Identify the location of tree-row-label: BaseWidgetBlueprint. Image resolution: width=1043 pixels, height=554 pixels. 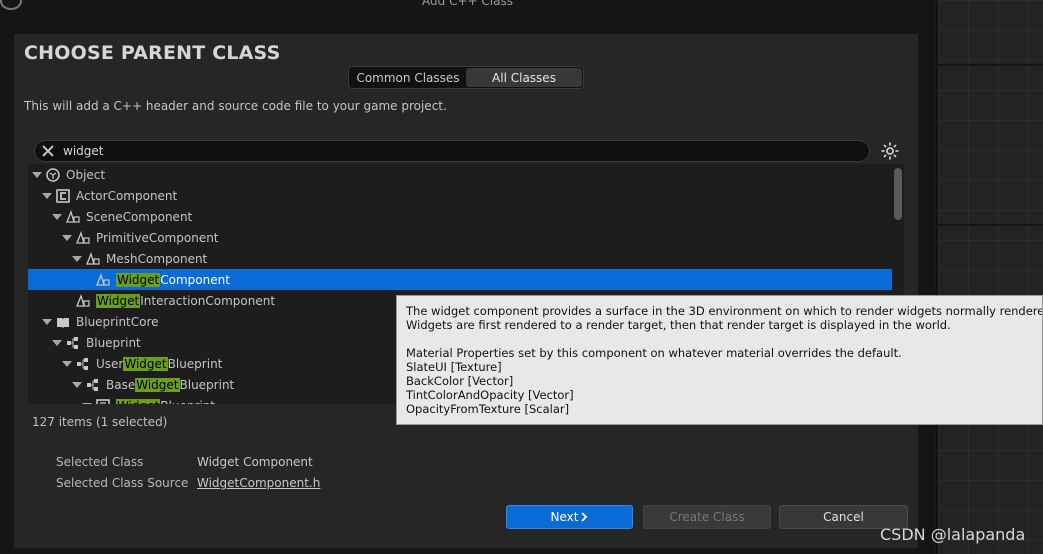
(170, 384).